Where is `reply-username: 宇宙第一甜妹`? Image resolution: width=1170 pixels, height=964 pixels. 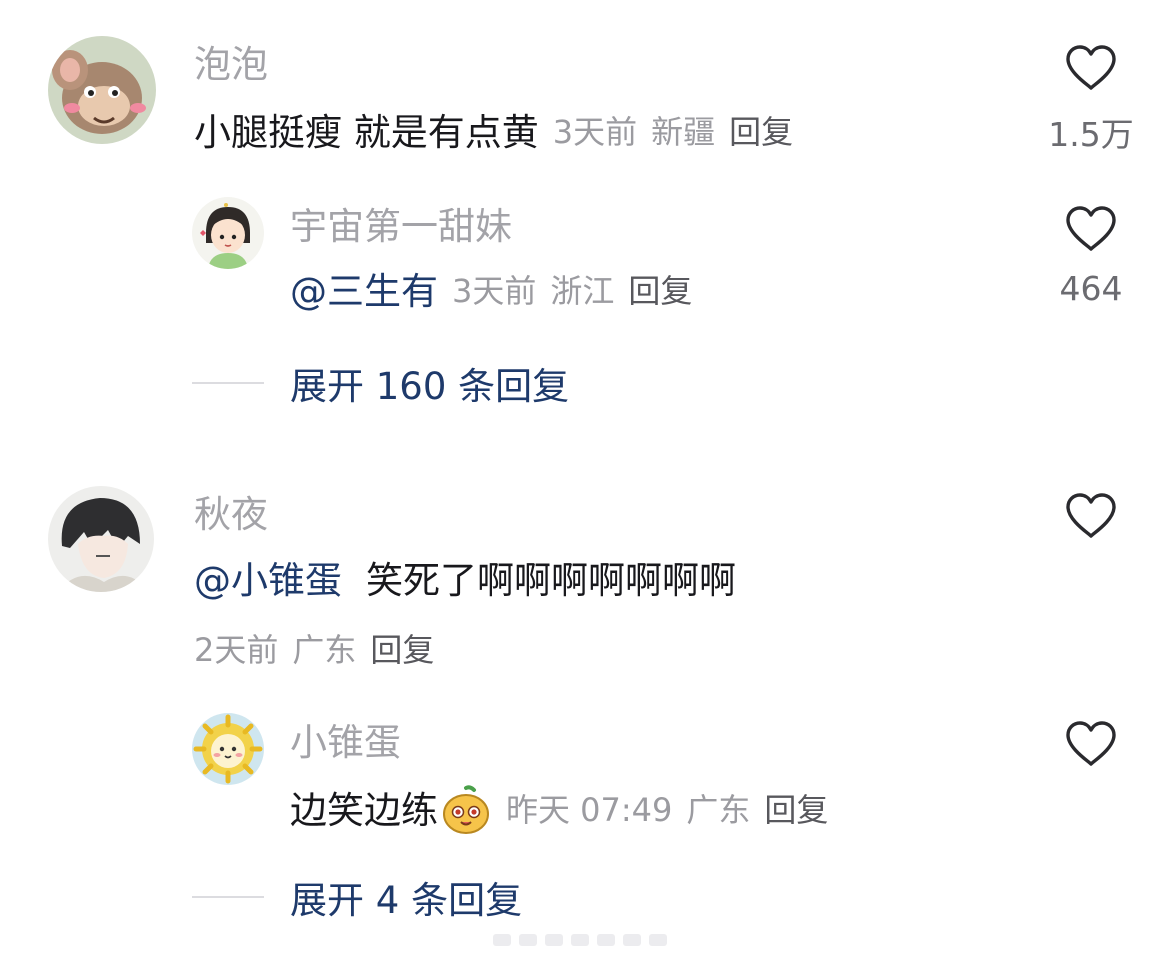
reply-username: 宇宙第一甜妹 is located at coordinates (401, 226).